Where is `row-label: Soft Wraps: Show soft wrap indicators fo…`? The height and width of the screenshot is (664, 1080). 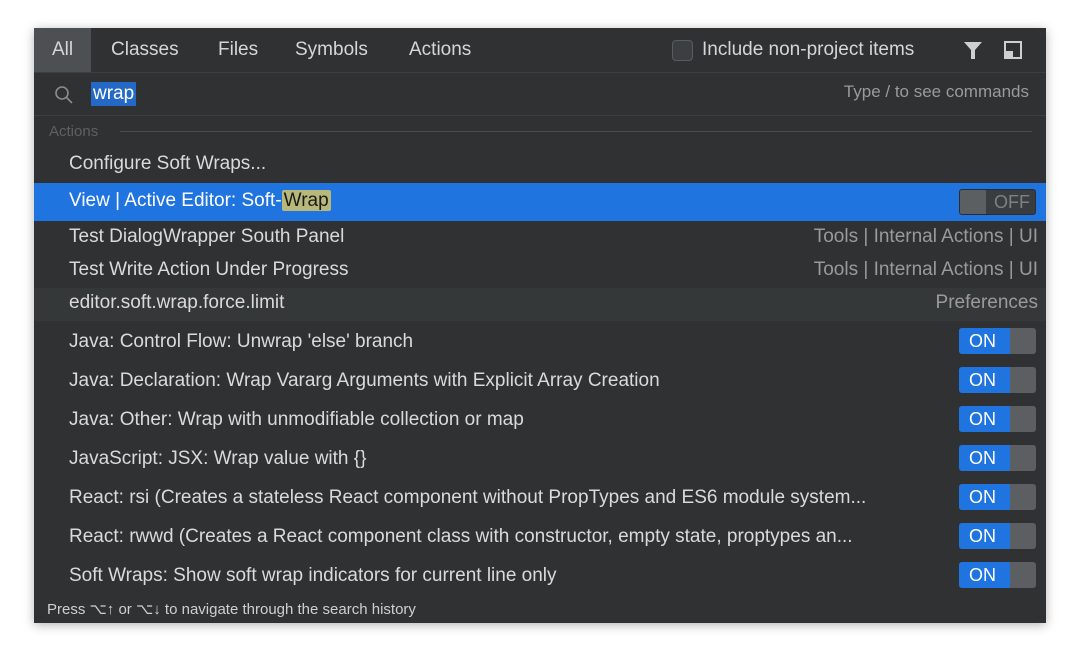
row-label: Soft Wraps: Show soft wrap indicators fo… is located at coordinates (313, 575).